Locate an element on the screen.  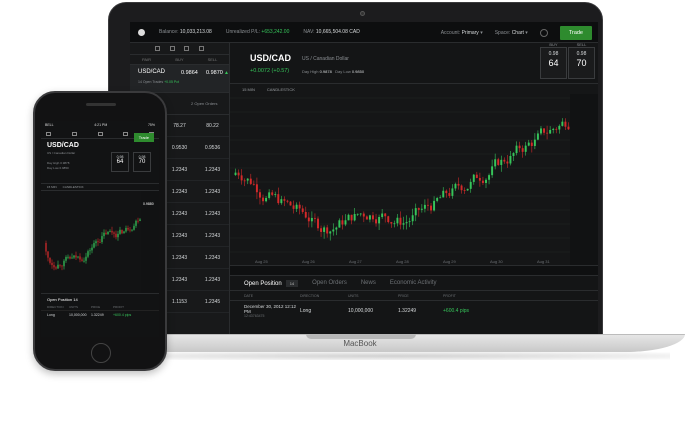
nav-stat: NAV: 10,665,504.08 CAD is located at coordinates (331, 32).